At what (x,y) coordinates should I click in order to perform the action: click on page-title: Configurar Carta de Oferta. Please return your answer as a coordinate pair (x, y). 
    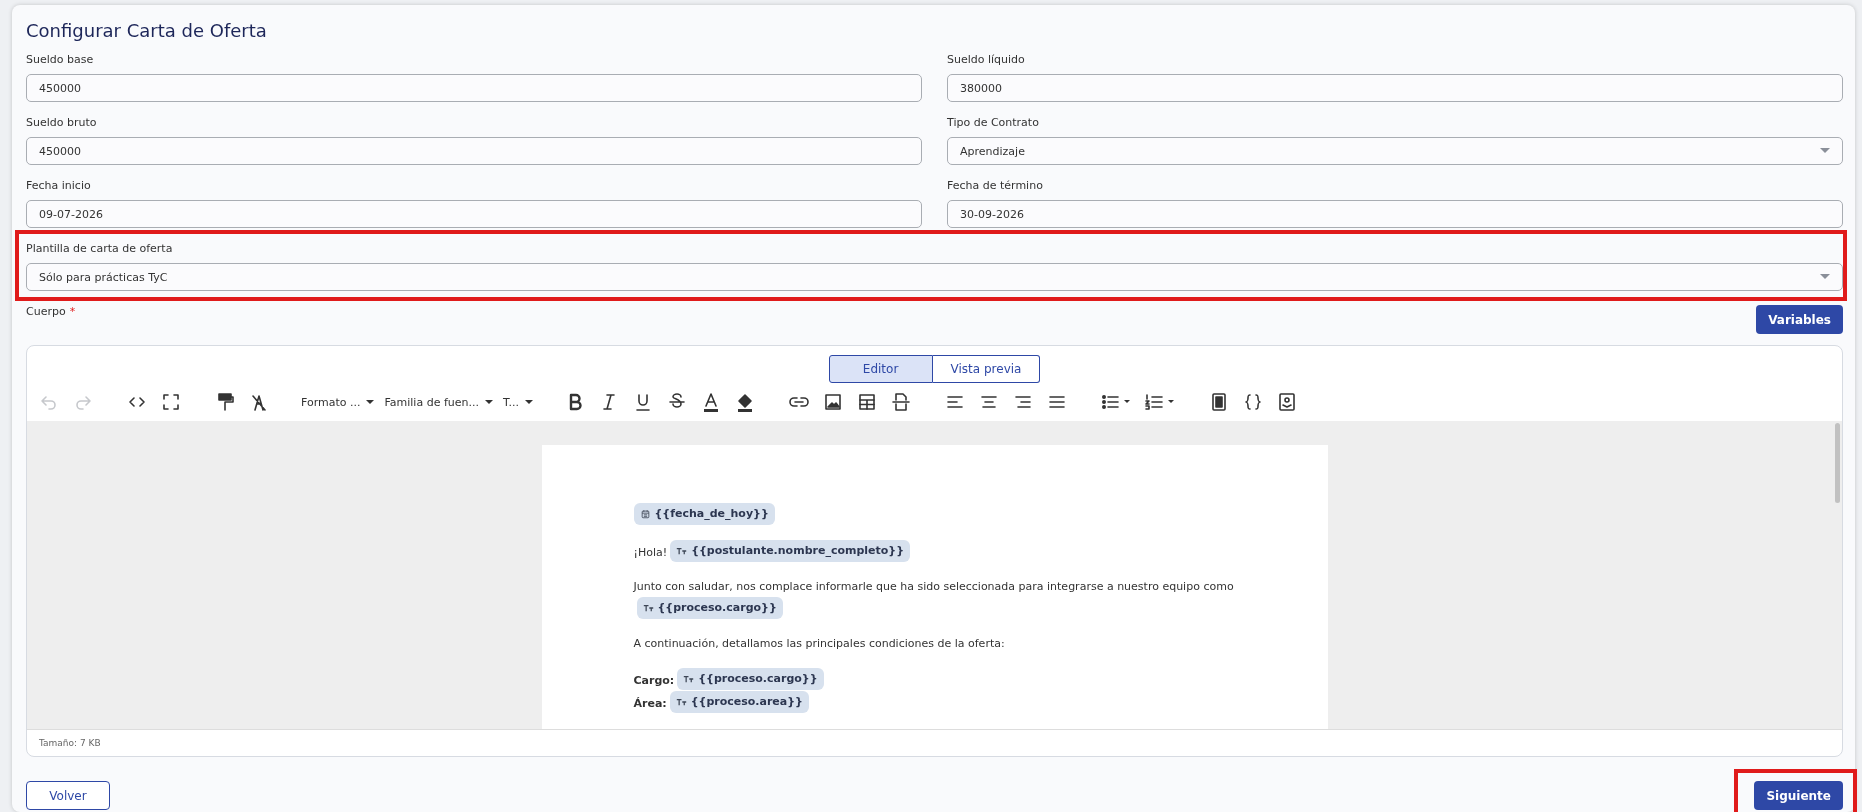
    Looking at the image, I should click on (147, 31).